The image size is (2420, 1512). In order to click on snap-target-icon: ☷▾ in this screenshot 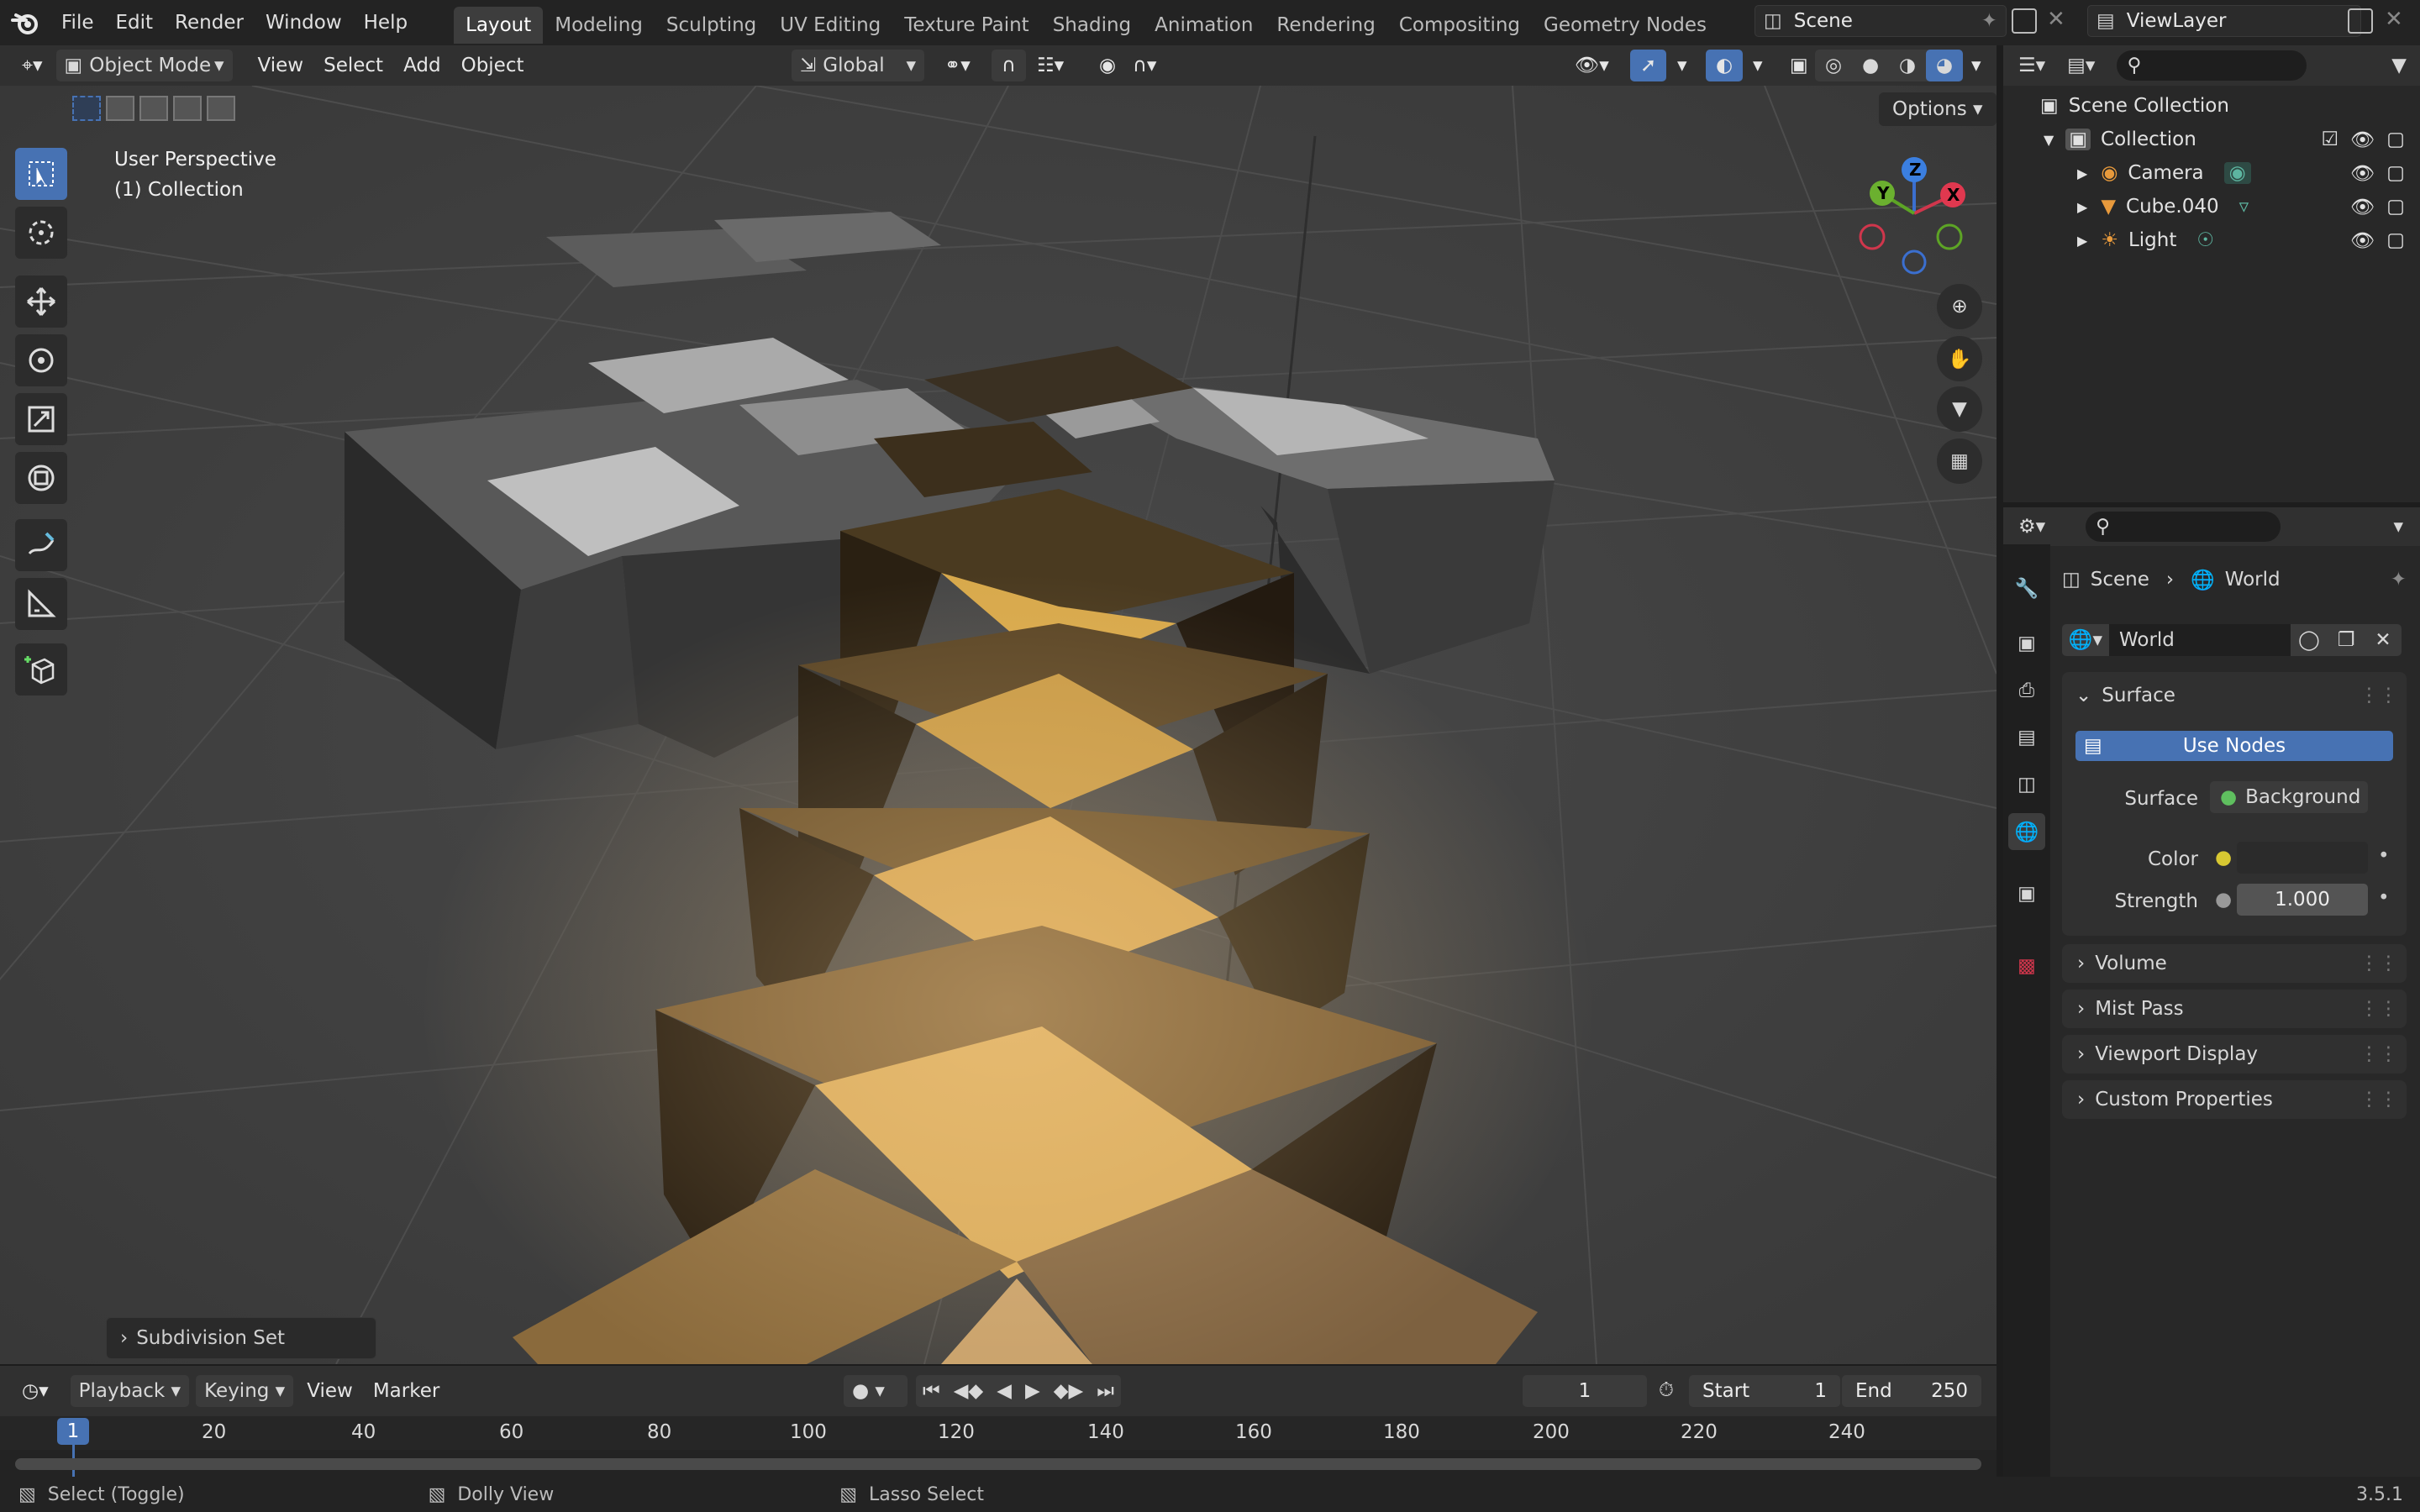, I will do `click(1050, 65)`.